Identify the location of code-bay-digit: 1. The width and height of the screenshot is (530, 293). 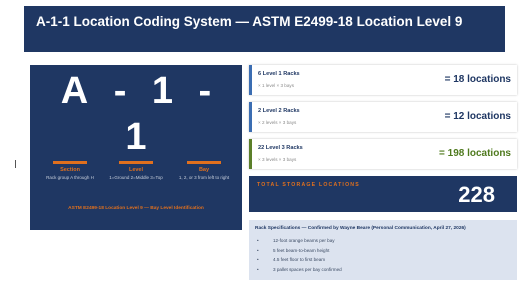
(136, 137).